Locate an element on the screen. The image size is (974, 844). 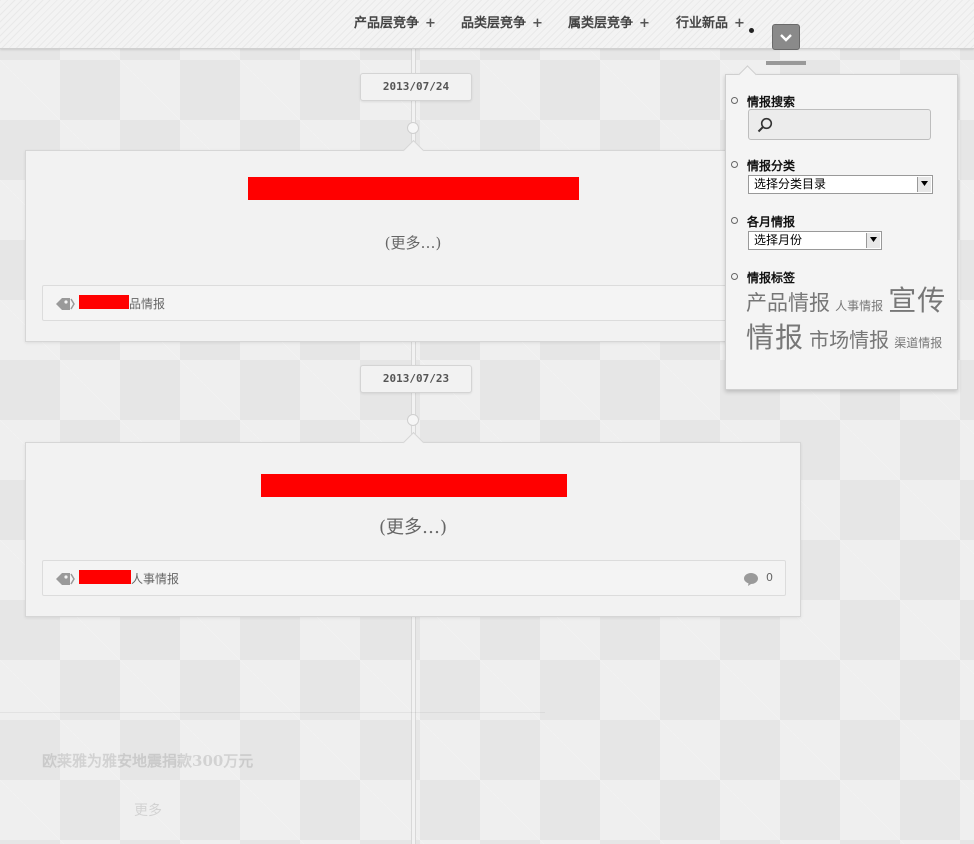
category-select-value: 选择分类目录 is located at coordinates (790, 184).